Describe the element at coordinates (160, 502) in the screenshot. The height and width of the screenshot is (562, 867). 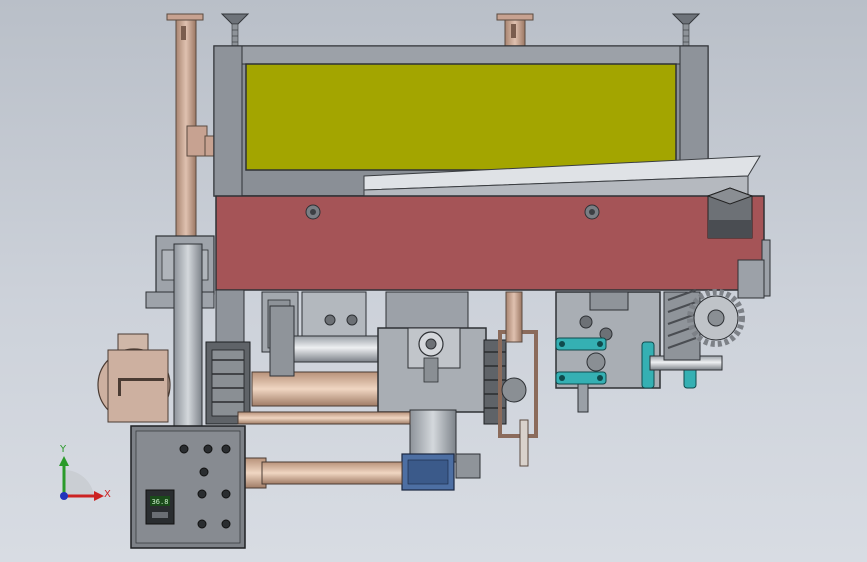
I see `display-readout: 36.8` at that location.